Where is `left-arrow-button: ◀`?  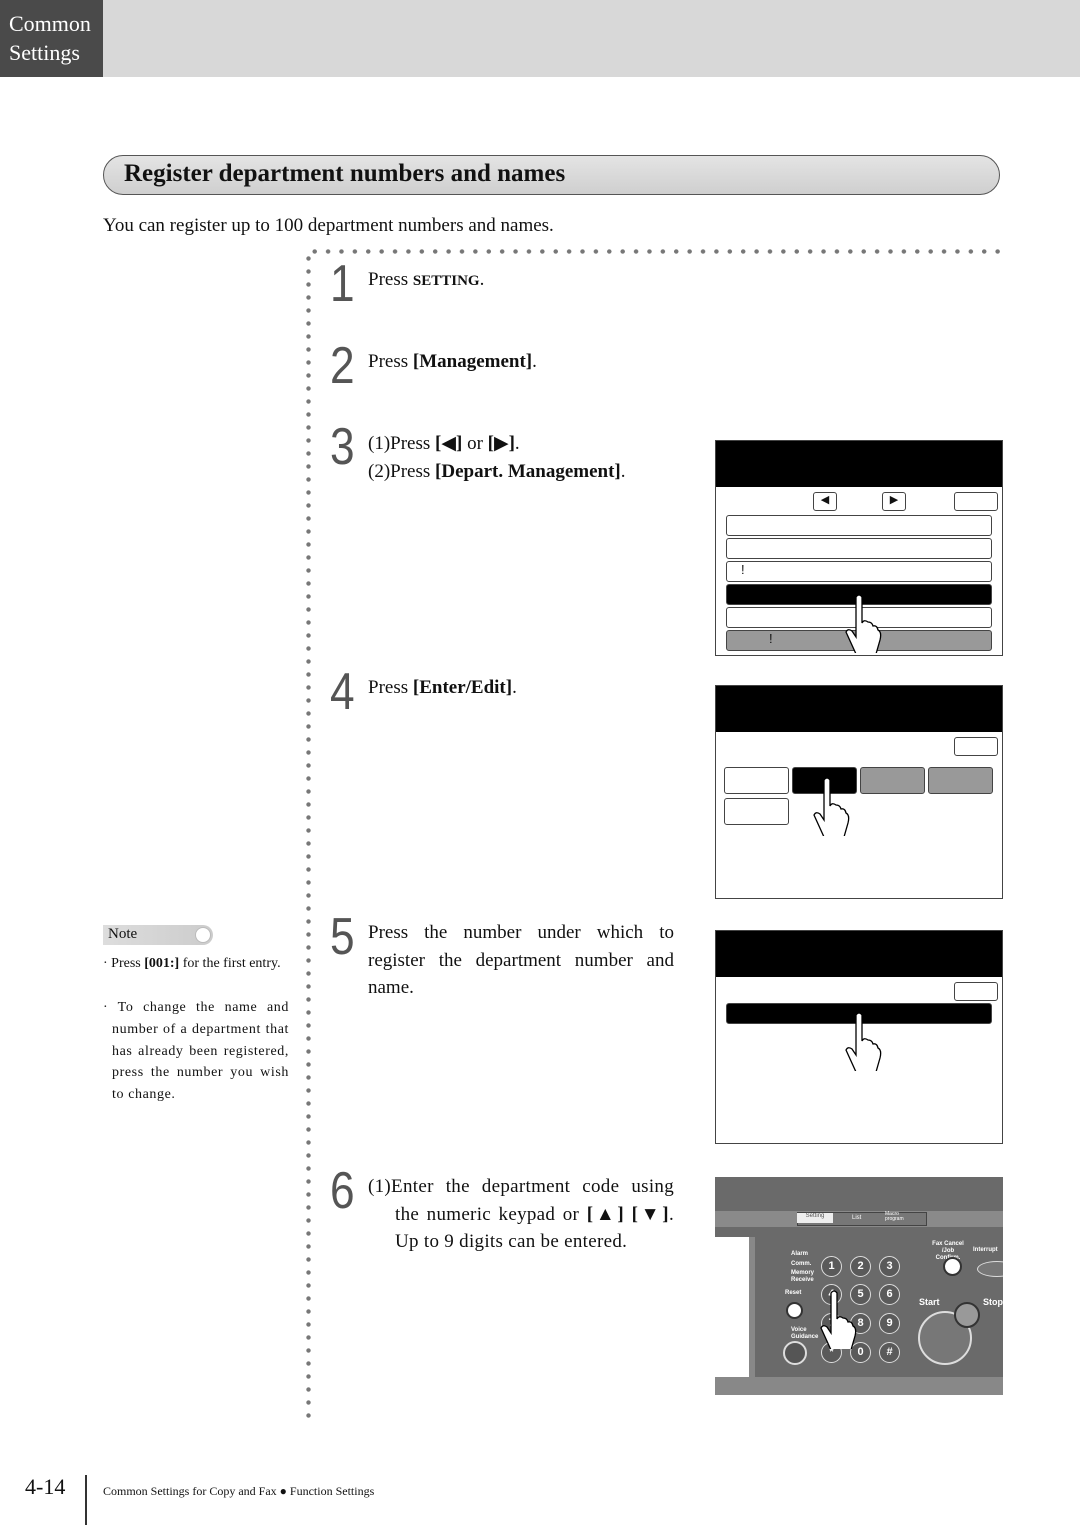 left-arrow-button: ◀ is located at coordinates (825, 501).